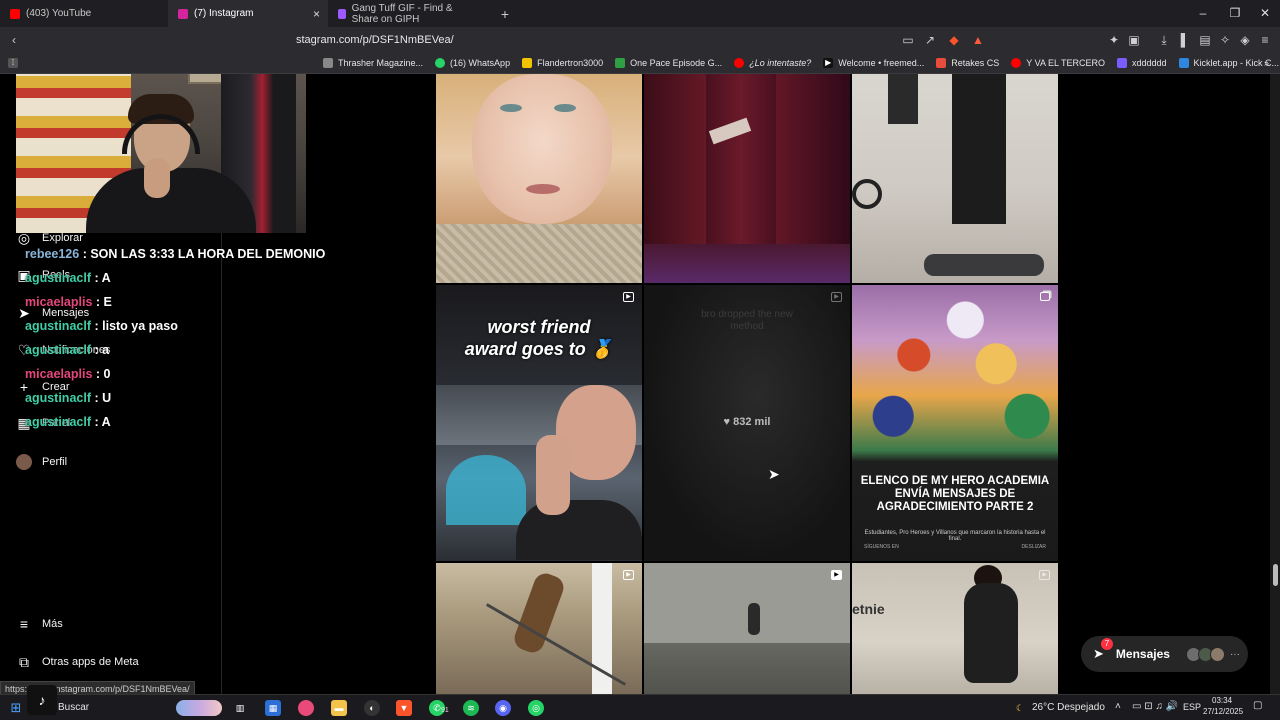 This screenshot has height=720, width=1280. What do you see at coordinates (440, 63) in the screenshot?
I see `whatsapp-icon` at bounding box center [440, 63].